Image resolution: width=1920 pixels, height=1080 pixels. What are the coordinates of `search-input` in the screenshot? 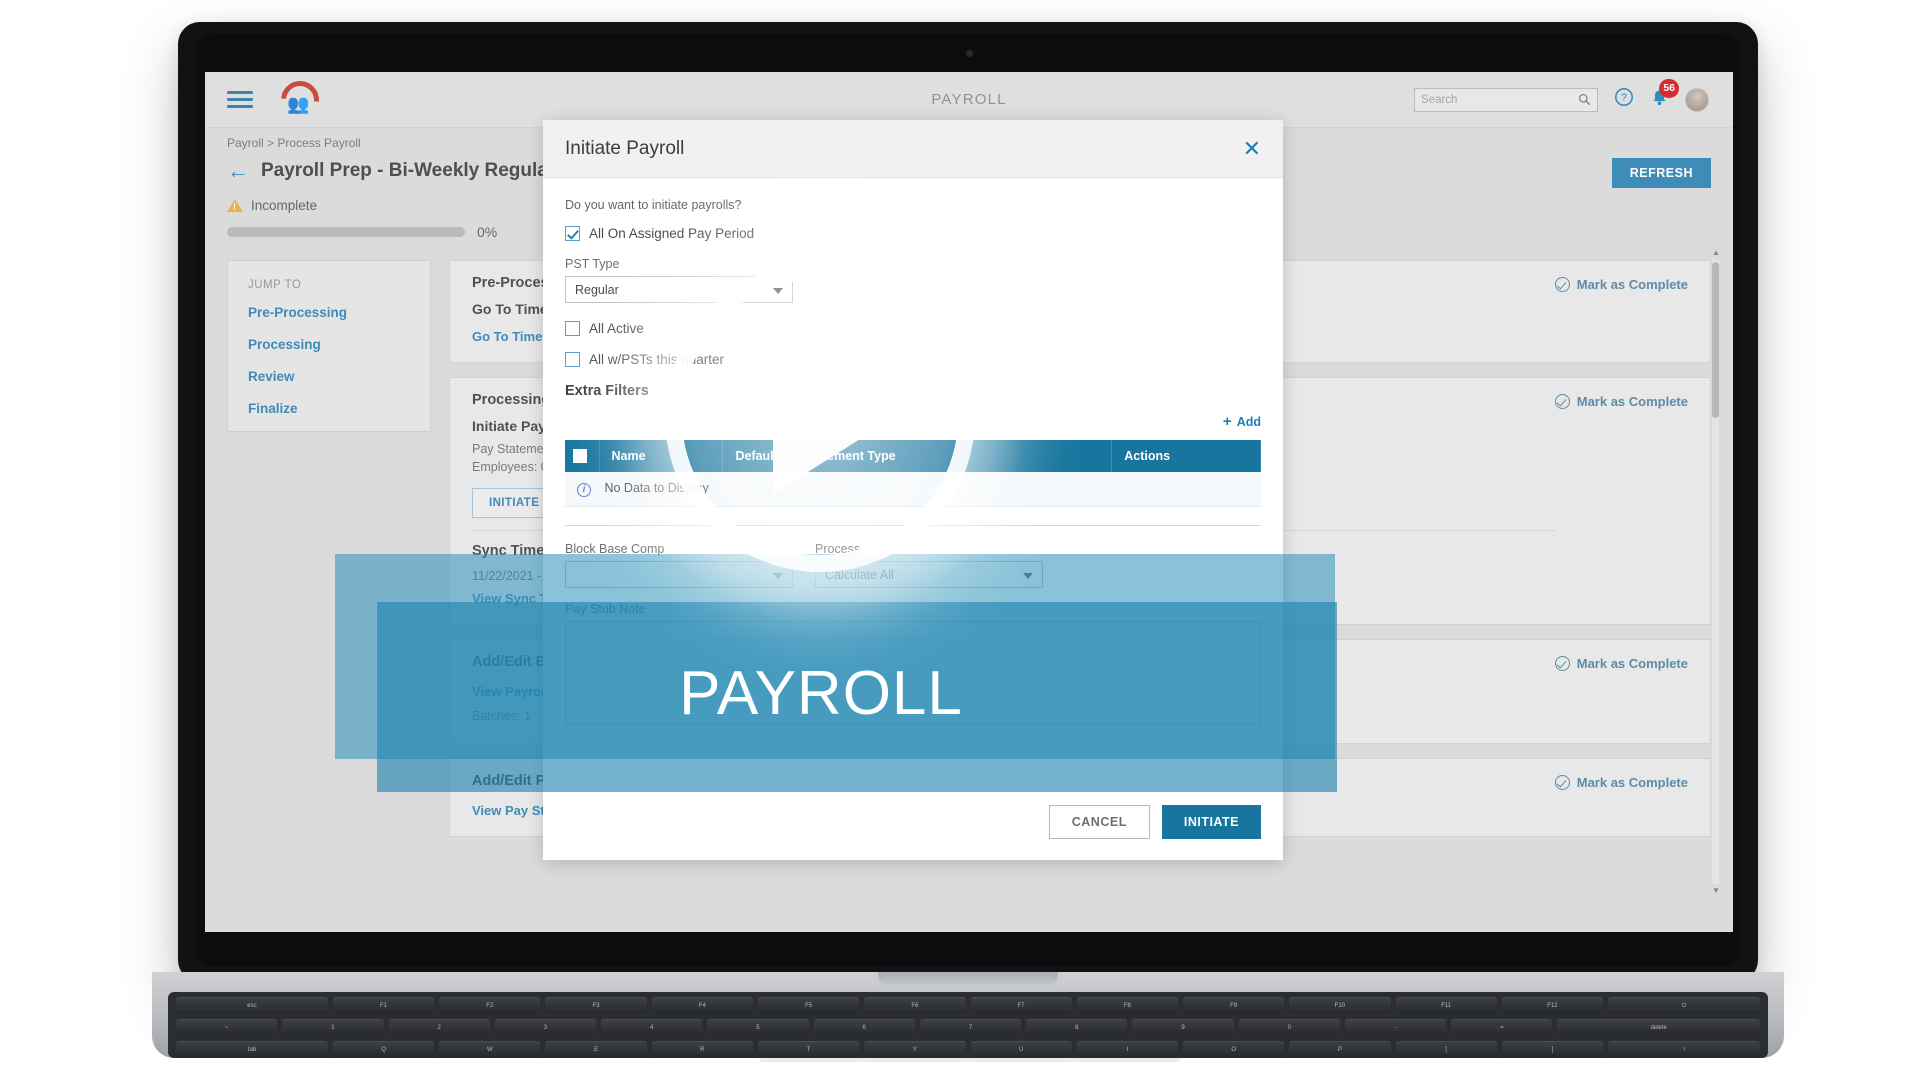 It's located at (1499, 99).